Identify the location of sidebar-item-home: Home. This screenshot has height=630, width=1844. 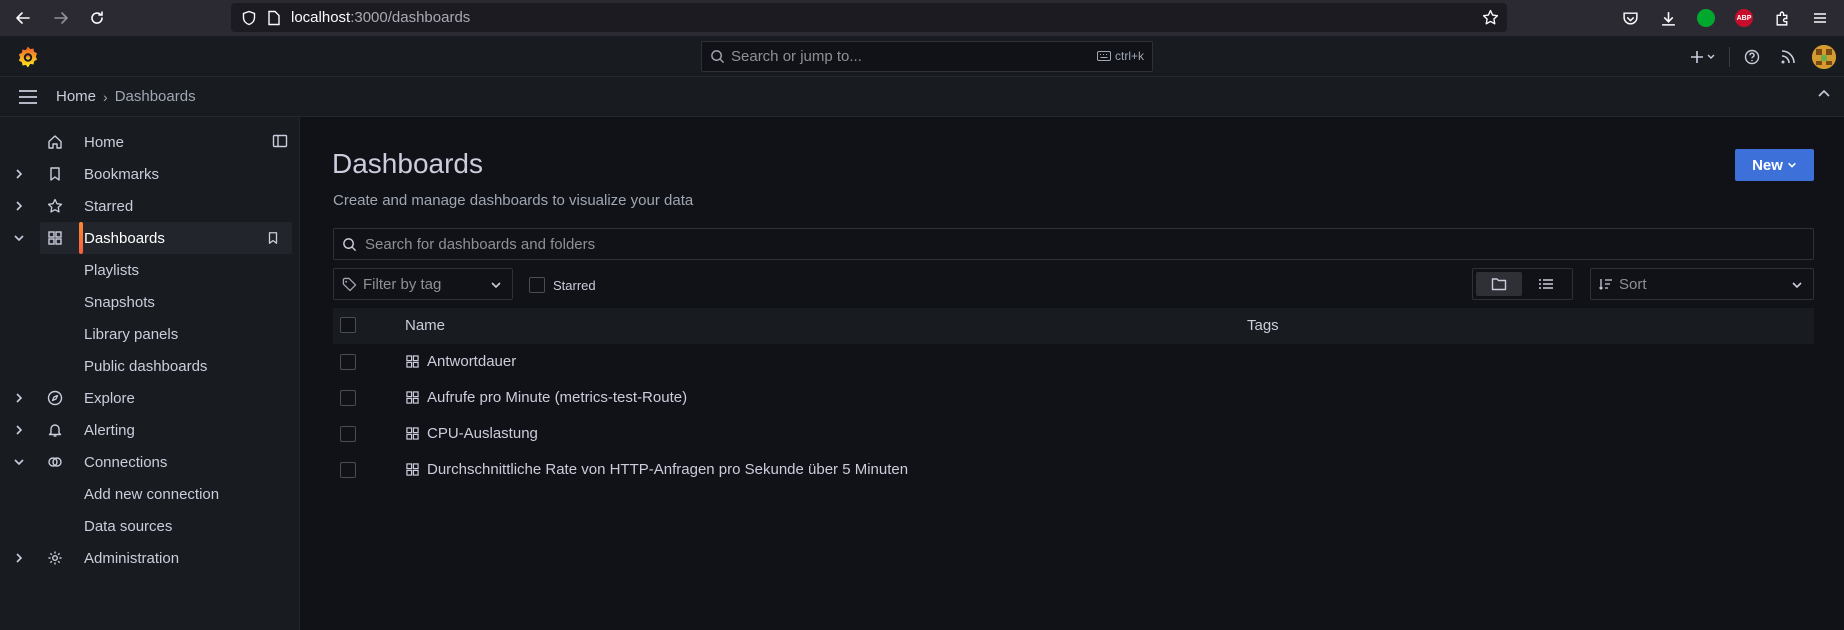
(146, 142).